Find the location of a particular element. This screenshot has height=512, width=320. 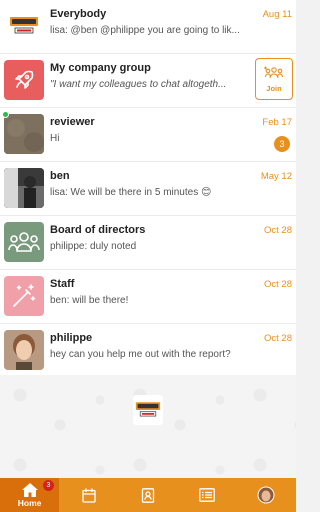

tab-home: Home 3 is located at coordinates (30, 495).